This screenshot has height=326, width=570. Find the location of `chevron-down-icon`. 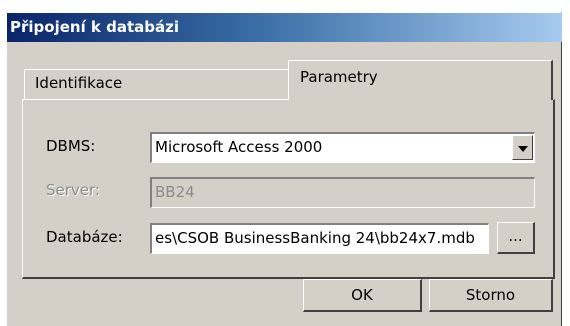

chevron-down-icon is located at coordinates (523, 149).